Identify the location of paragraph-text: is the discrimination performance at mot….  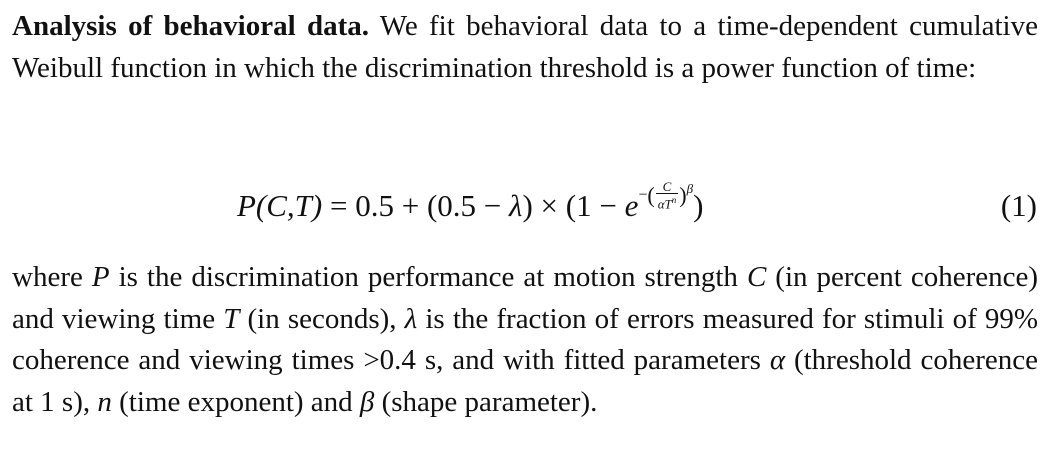
(428, 277).